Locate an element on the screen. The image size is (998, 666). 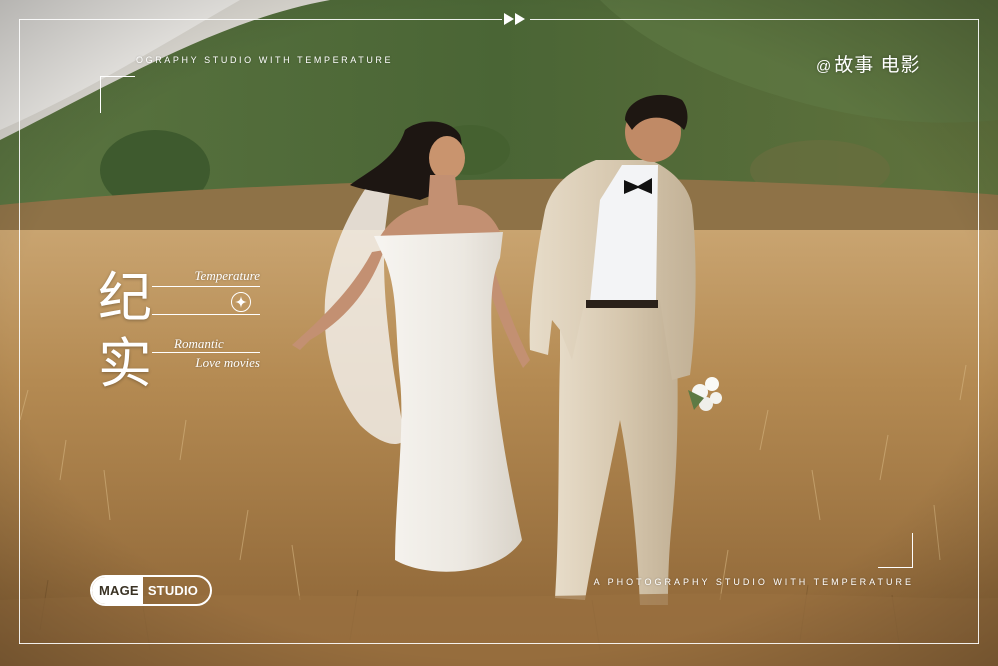
studio-logo: MAGE STUDIO is located at coordinates (151, 590).